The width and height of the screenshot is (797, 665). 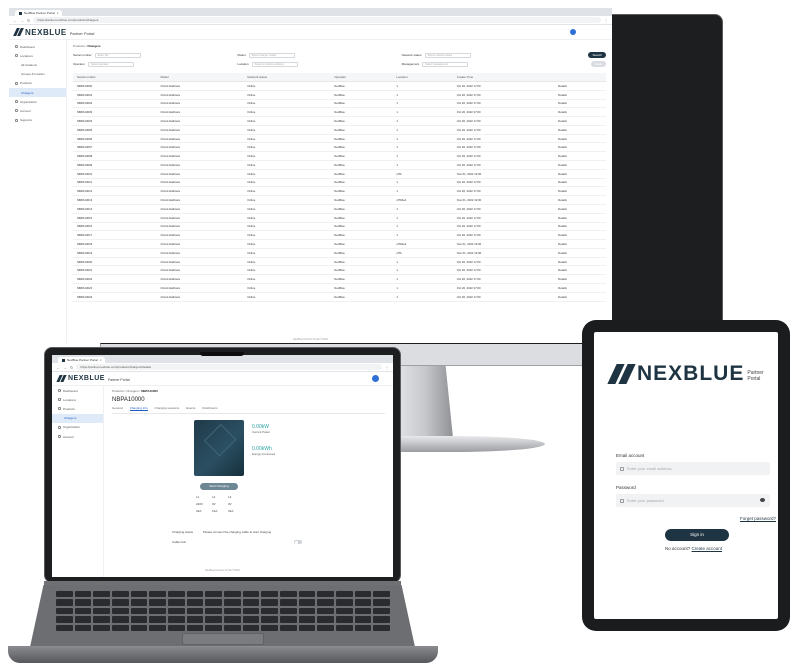 What do you see at coordinates (298, 542) in the screenshot?
I see `cable-lock-toggle` at bounding box center [298, 542].